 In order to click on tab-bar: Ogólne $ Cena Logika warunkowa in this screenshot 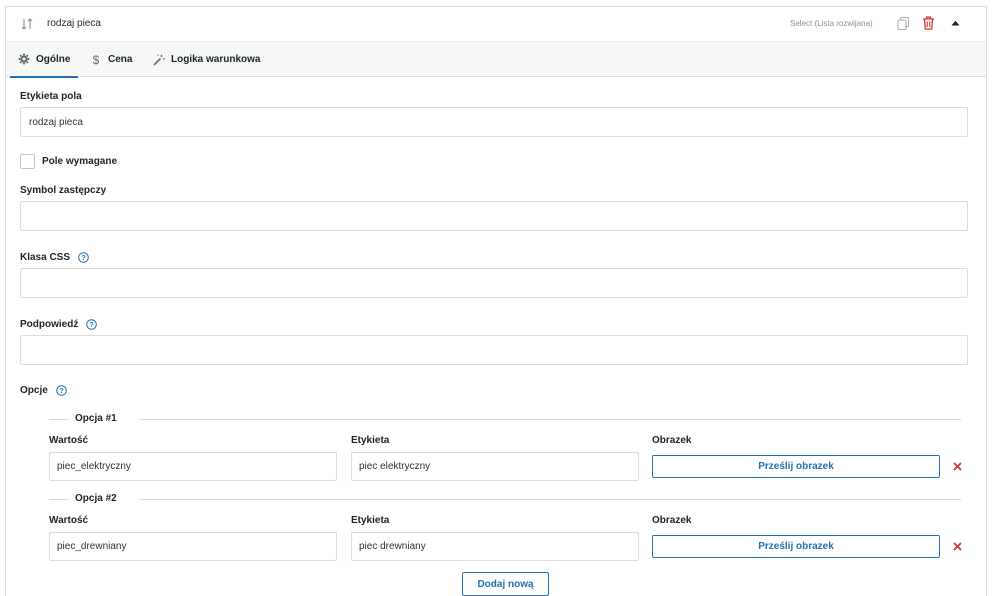, I will do `click(496, 59)`.